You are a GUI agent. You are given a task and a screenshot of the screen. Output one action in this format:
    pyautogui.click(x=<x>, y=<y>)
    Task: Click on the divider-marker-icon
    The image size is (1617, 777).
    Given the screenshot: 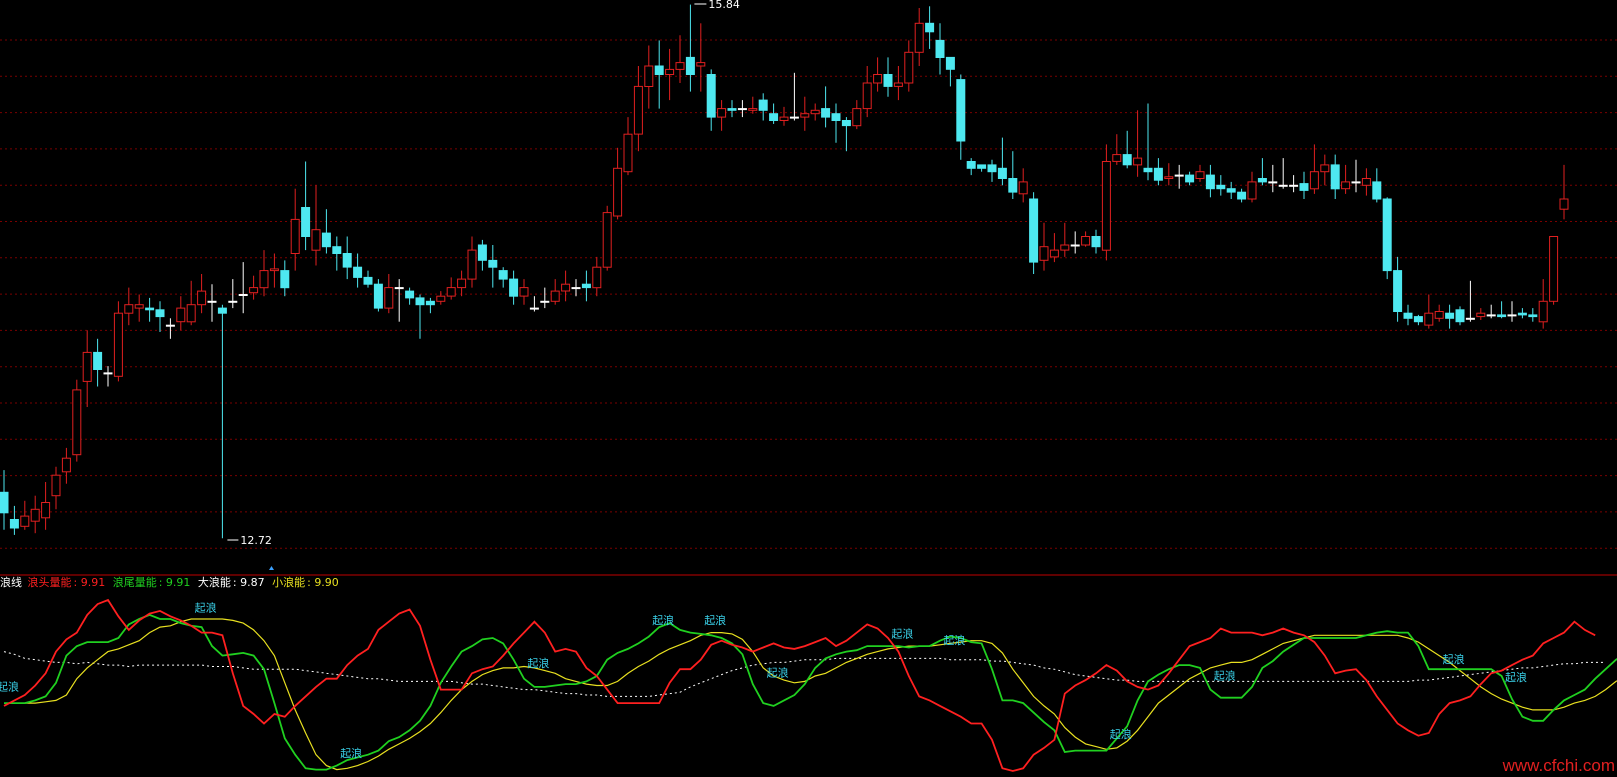 What is the action you would take?
    pyautogui.click(x=271, y=568)
    